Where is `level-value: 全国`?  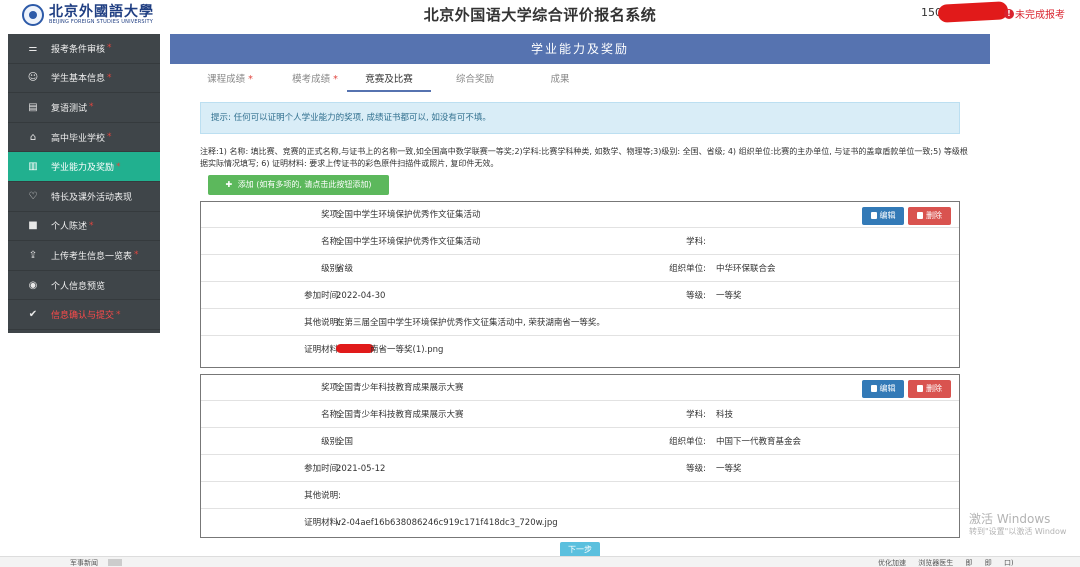 level-value: 全国 is located at coordinates (345, 442).